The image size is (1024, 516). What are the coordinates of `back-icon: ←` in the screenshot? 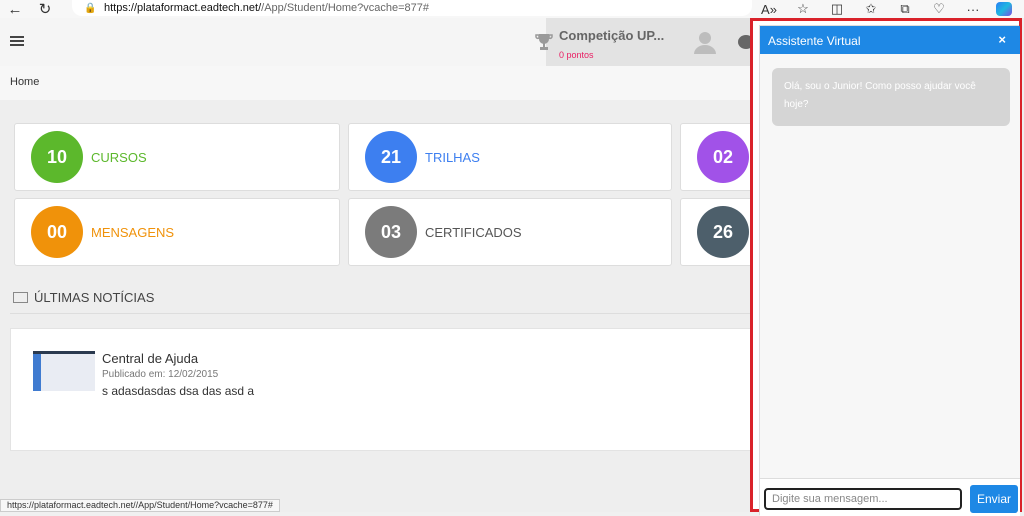 It's located at (15, 9).